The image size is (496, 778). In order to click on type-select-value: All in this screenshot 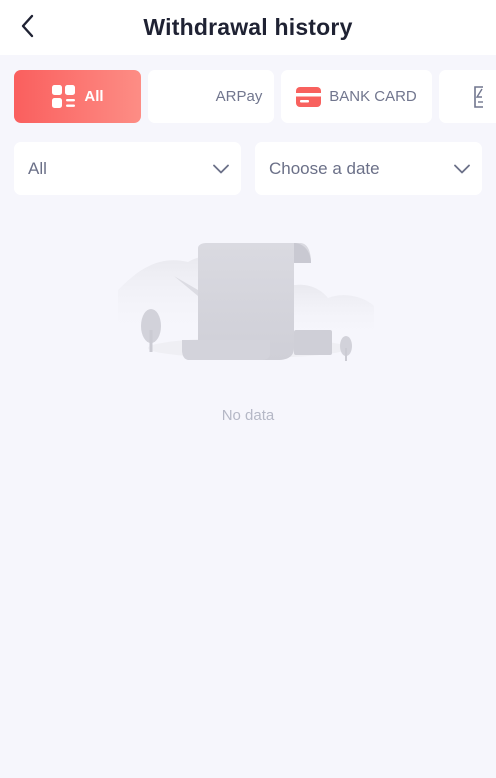, I will do `click(37, 168)`.